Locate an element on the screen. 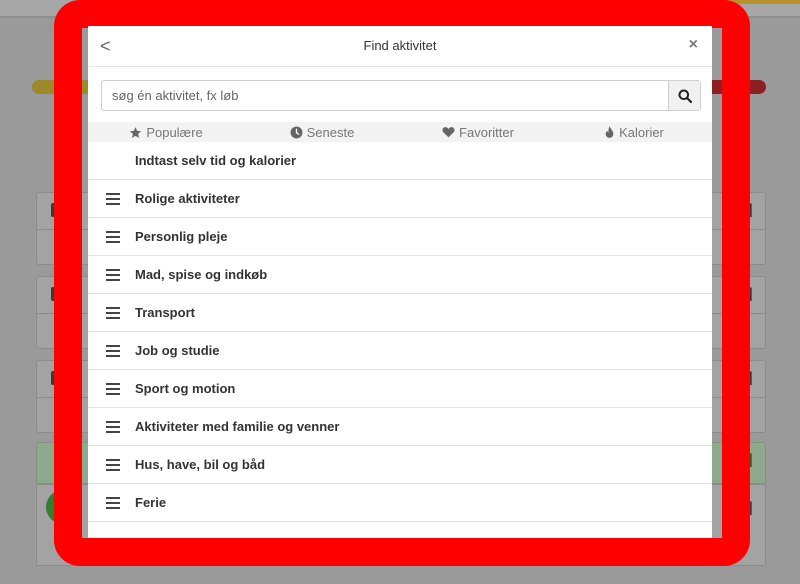  tab-label: Favoritter is located at coordinates (486, 132).